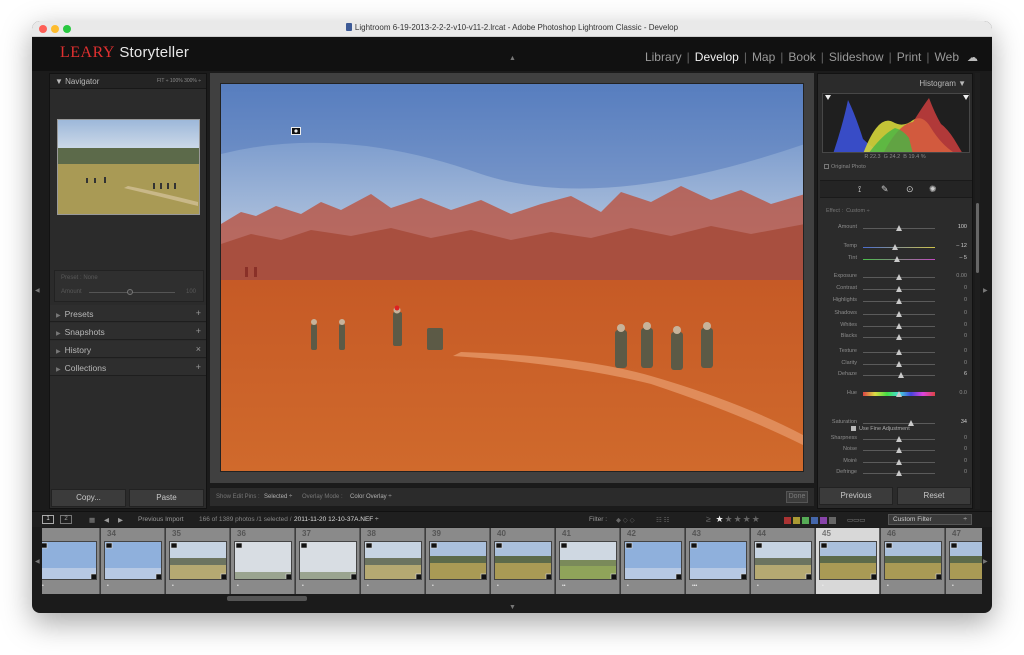 This screenshot has width=1024, height=655. Describe the element at coordinates (930, 519) in the screenshot. I see `custom-filter-dropdown: Custom Filter ÷` at that location.